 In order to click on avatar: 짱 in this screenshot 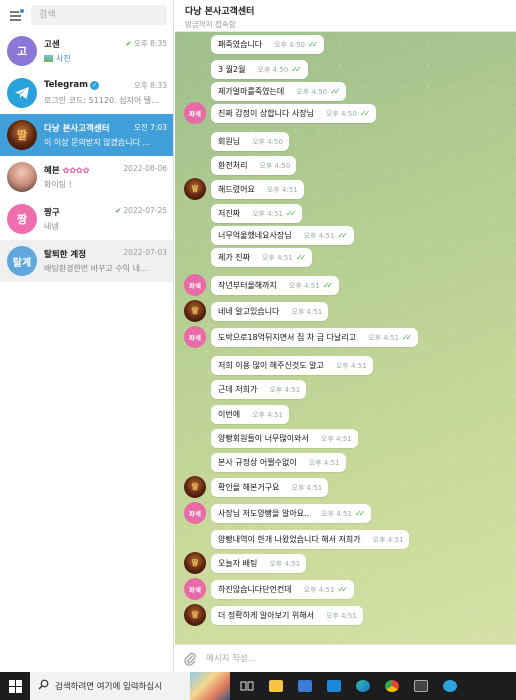, I will do `click(22, 219)`.